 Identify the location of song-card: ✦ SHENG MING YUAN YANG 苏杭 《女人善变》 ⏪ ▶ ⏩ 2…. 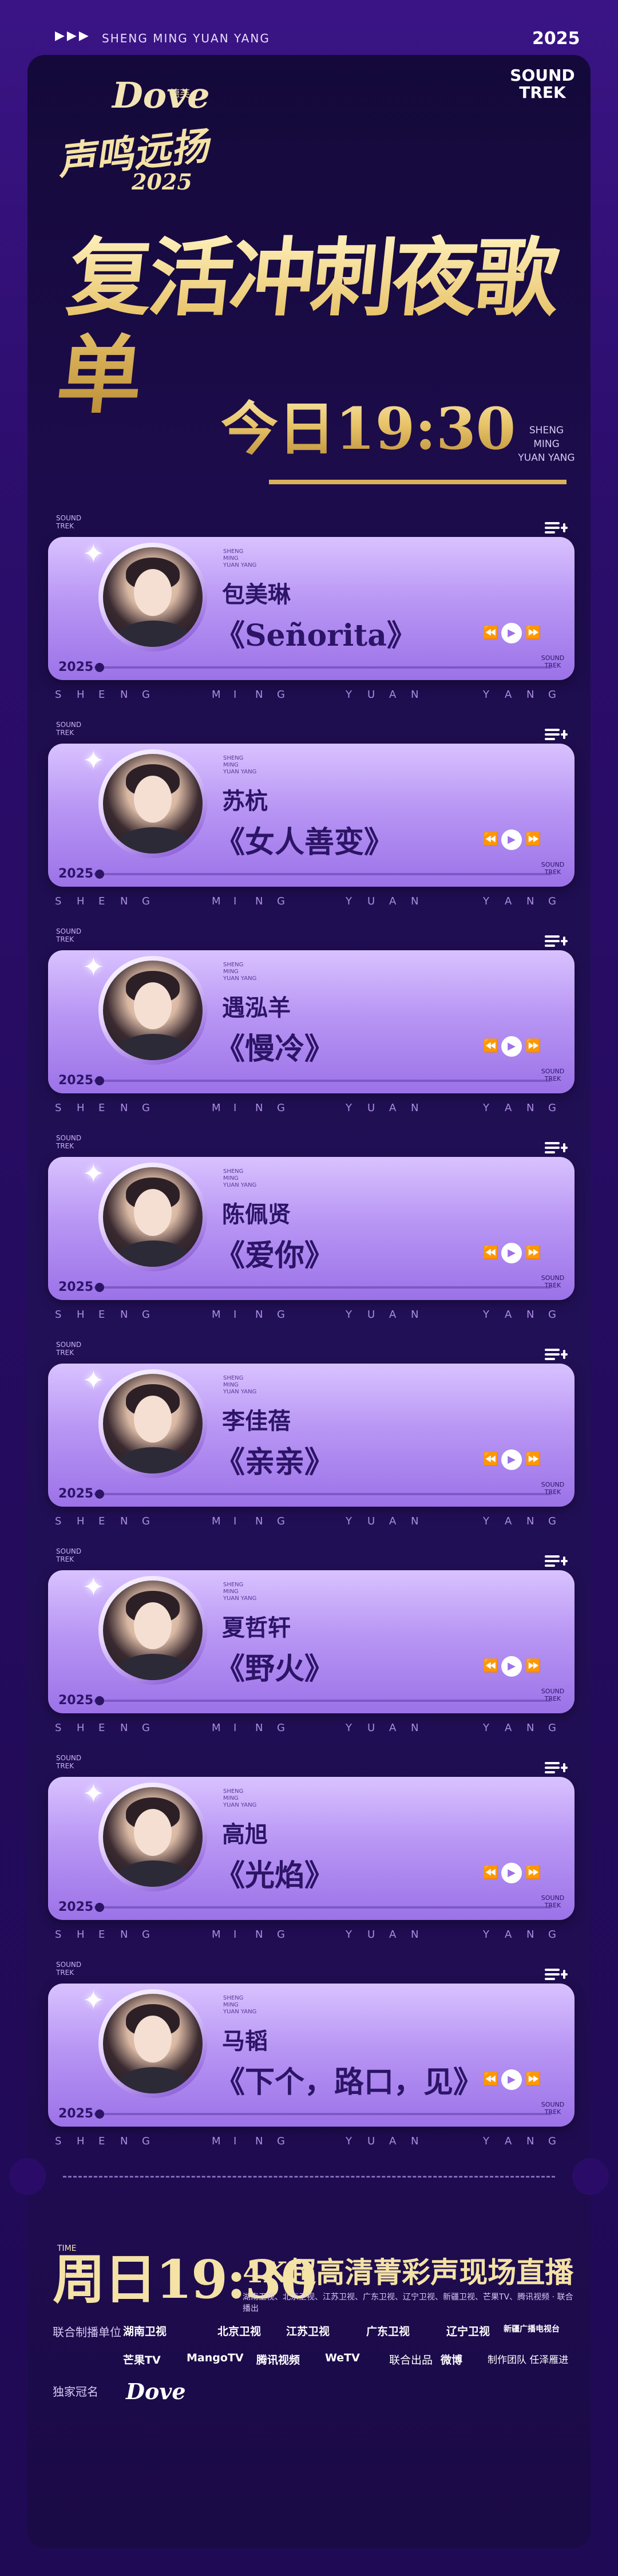
(311, 815).